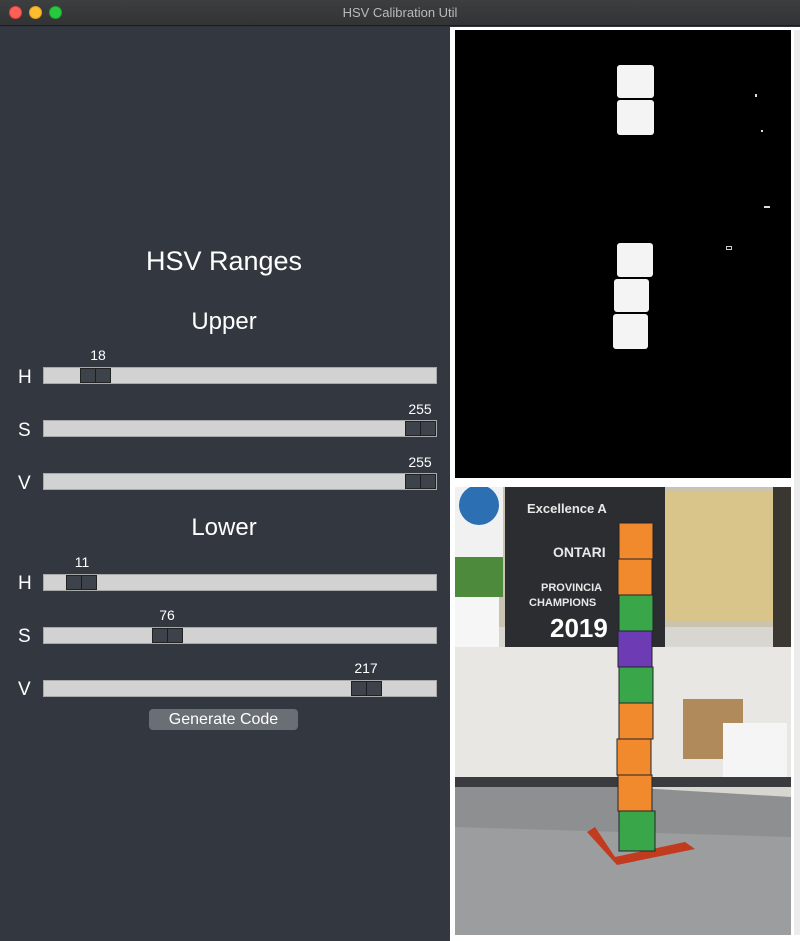  What do you see at coordinates (420, 462) in the screenshot?
I see `upper-v-value: 255` at bounding box center [420, 462].